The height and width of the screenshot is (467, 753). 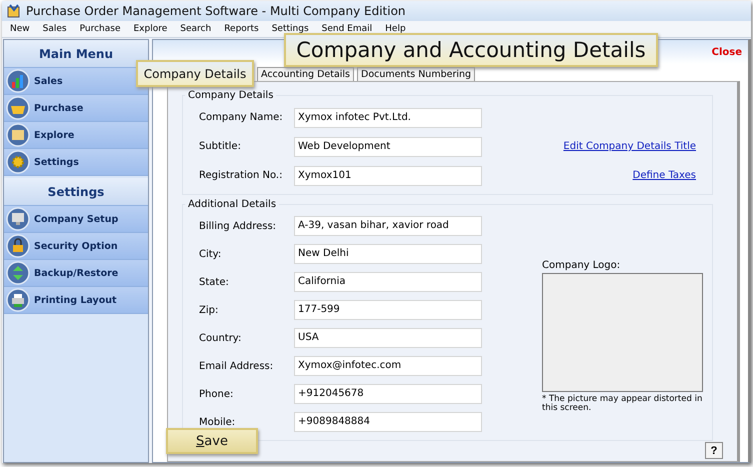 I want to click on menu-item: Search, so click(x=196, y=29).